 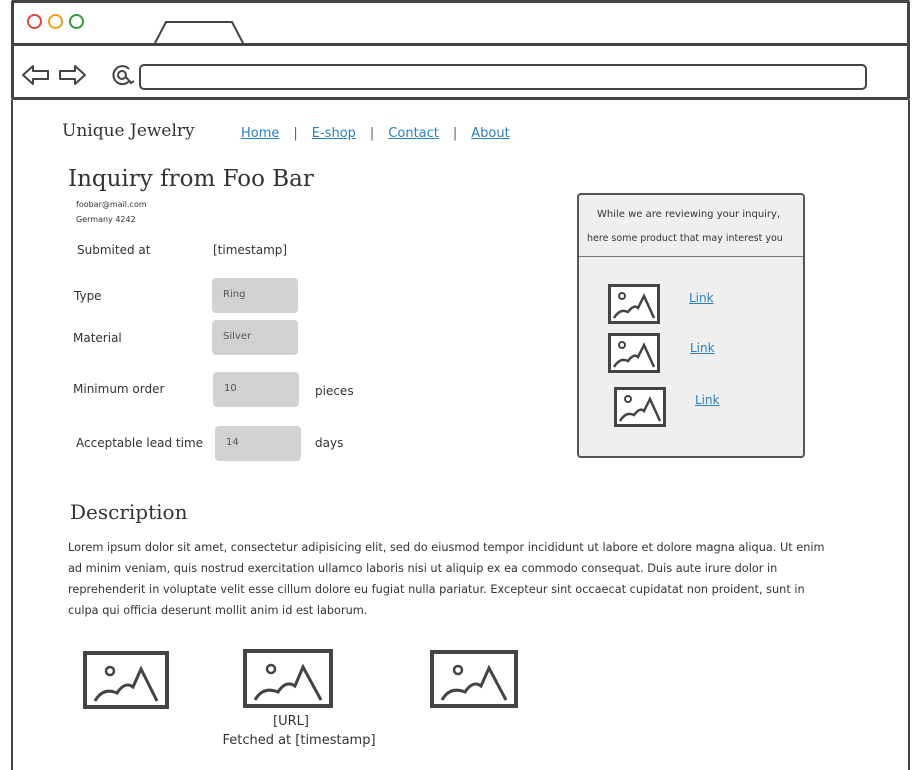 I want to click on type-label: Type, so click(x=88, y=296).